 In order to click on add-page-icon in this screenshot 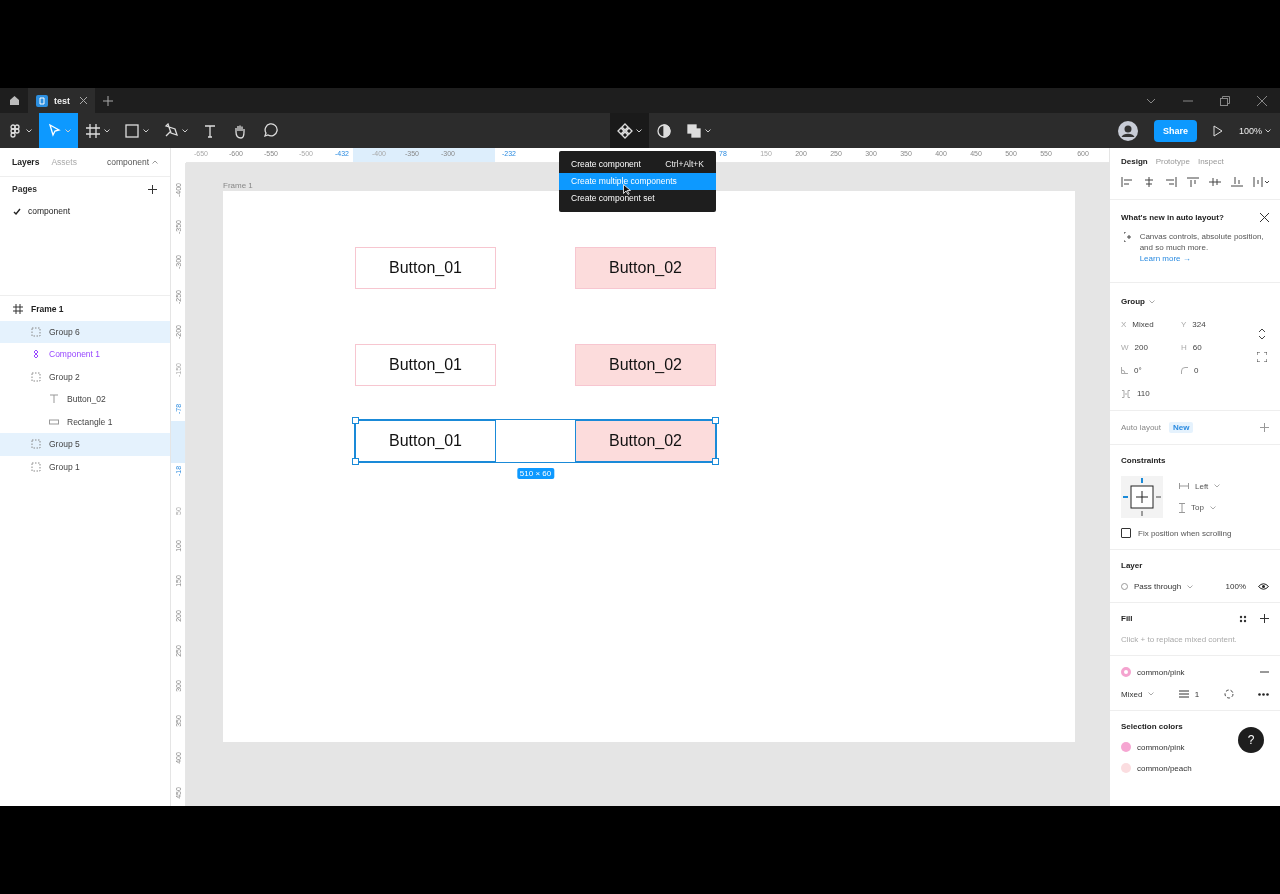, I will do `click(152, 189)`.